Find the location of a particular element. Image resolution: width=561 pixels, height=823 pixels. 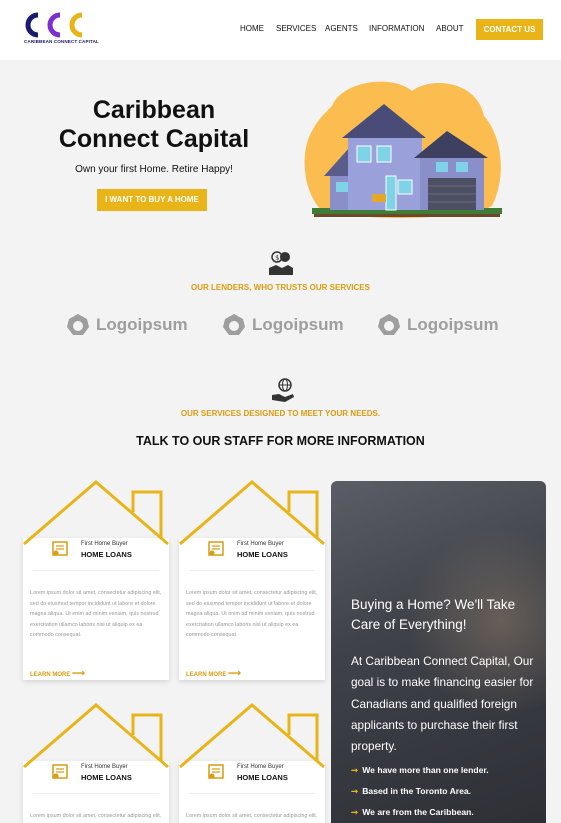

promo-bullet: ➞ We are from the Caribbean. is located at coordinates (412, 812).